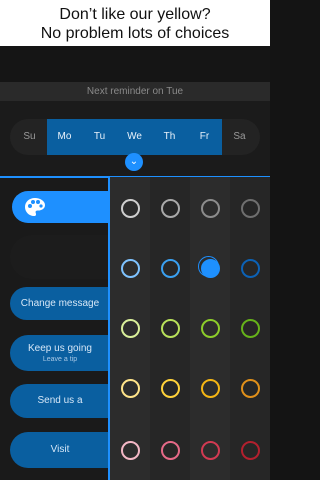  I want to click on change-message-button: Change message, so click(60, 303).